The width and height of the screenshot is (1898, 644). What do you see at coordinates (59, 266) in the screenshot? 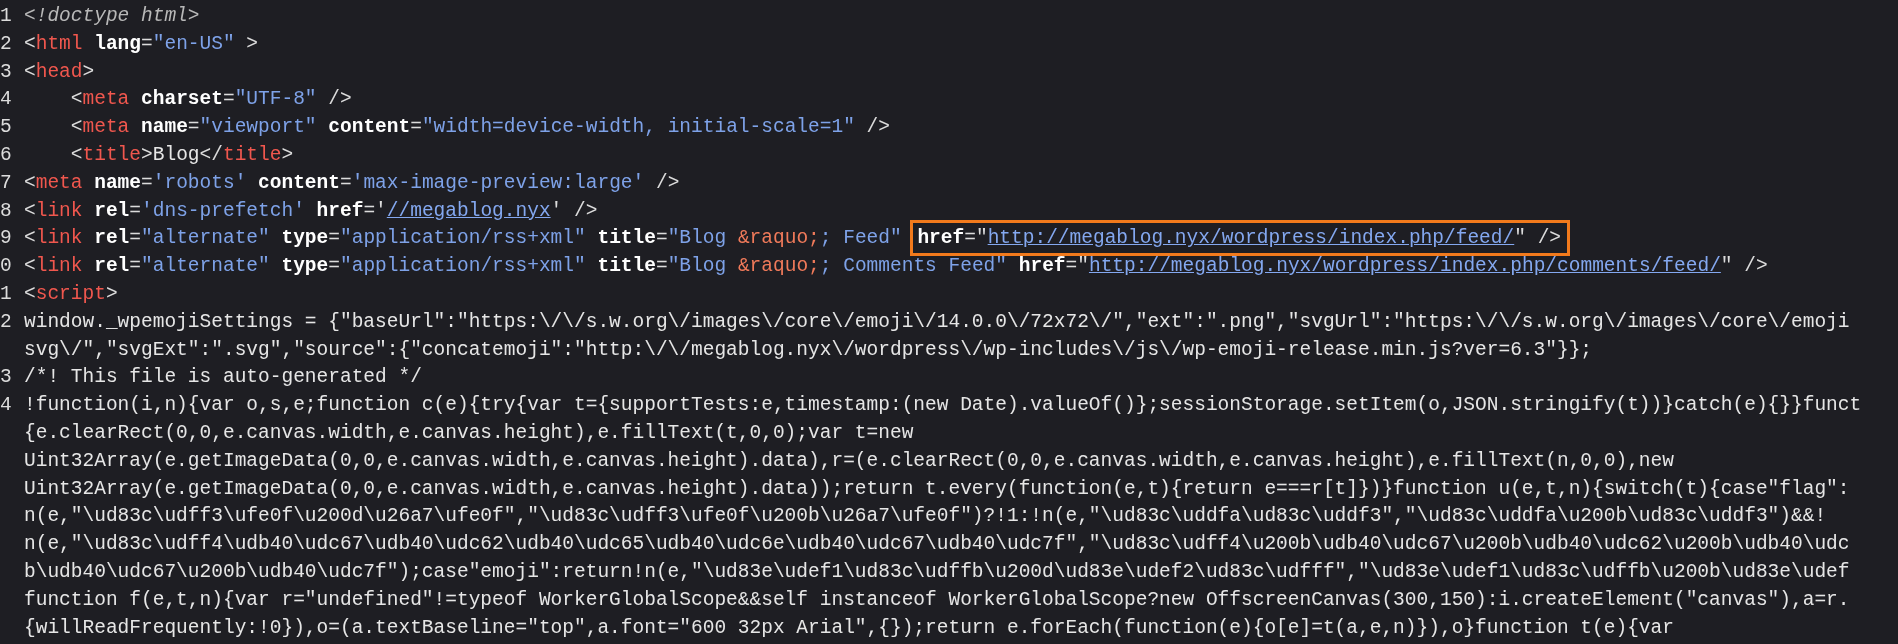
I see `tag-name: link` at bounding box center [59, 266].